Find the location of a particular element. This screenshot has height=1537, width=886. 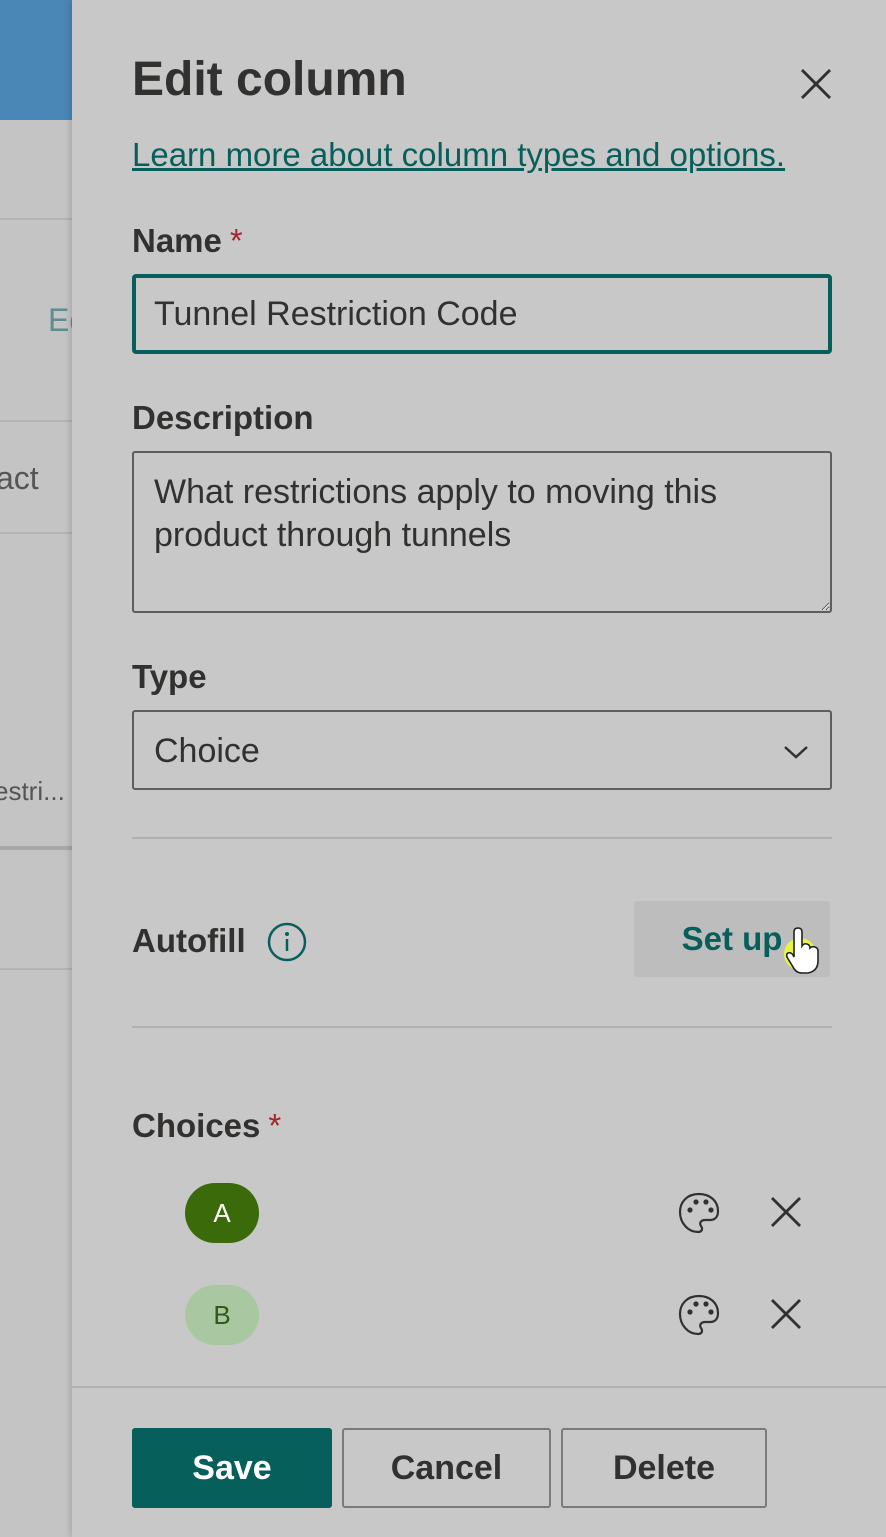

hand-cursor-icon is located at coordinates (801, 950).